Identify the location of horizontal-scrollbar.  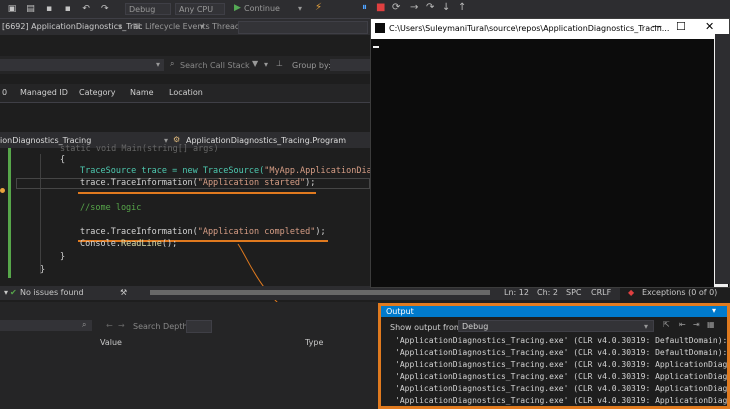
(320, 292).